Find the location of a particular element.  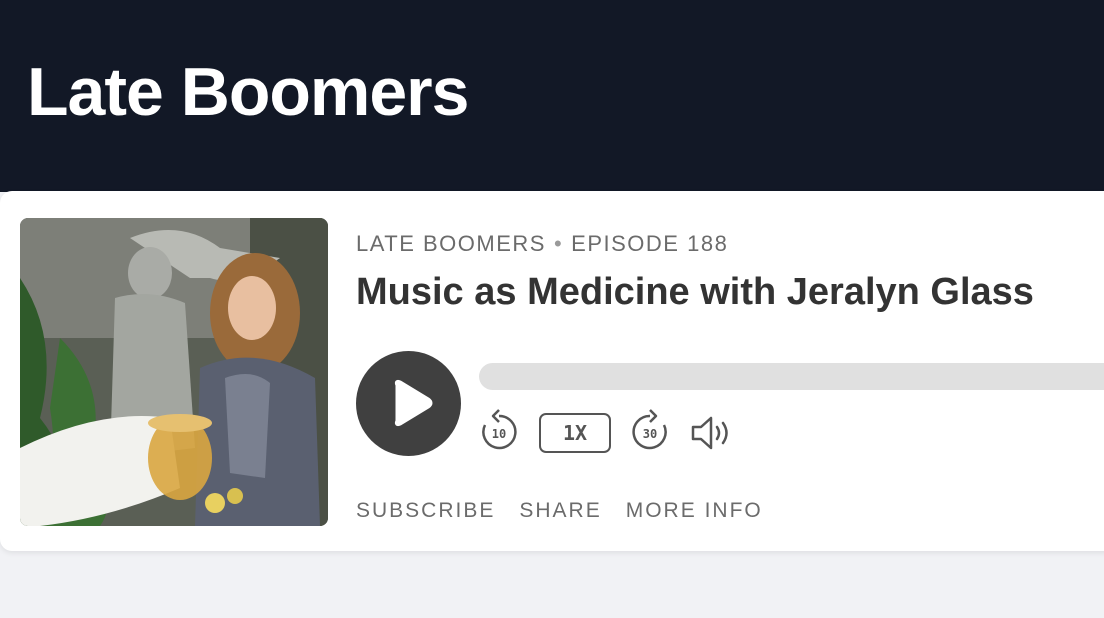

forward-30-icon: 30 is located at coordinates (649, 429).